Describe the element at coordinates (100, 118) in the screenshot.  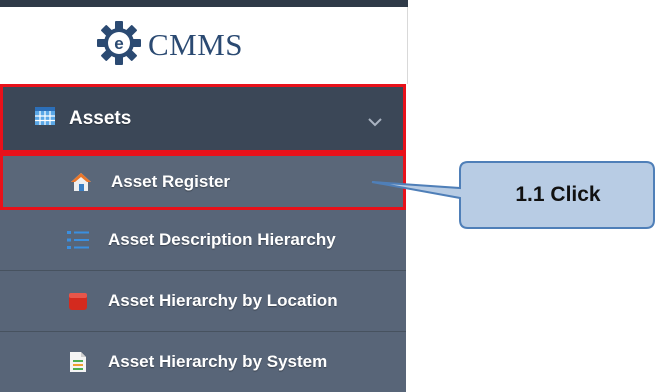
I see `section-label: Assets` at that location.